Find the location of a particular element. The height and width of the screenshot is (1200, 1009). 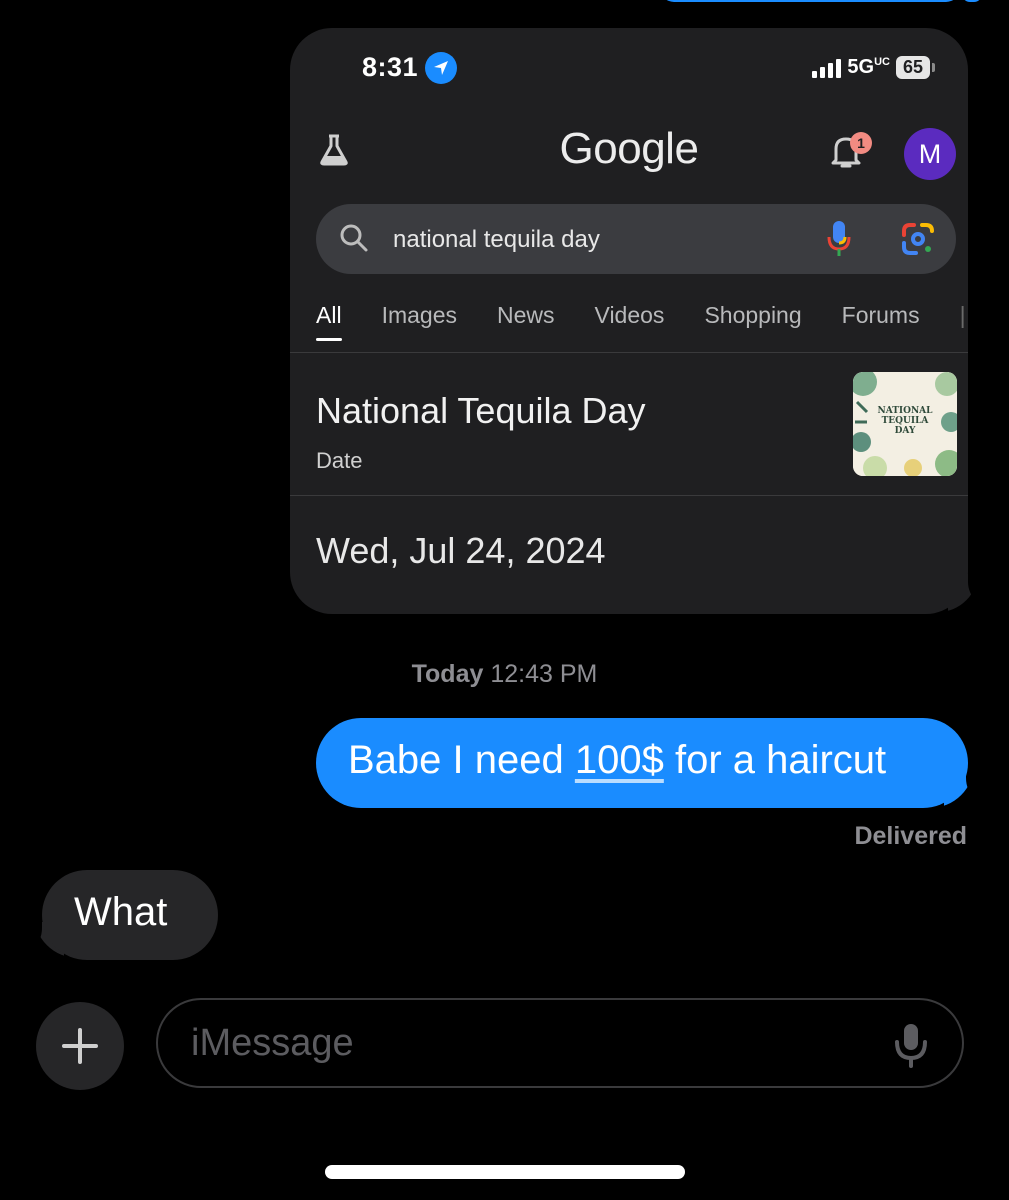

search-bar: national tequila day is located at coordinates (636, 239).